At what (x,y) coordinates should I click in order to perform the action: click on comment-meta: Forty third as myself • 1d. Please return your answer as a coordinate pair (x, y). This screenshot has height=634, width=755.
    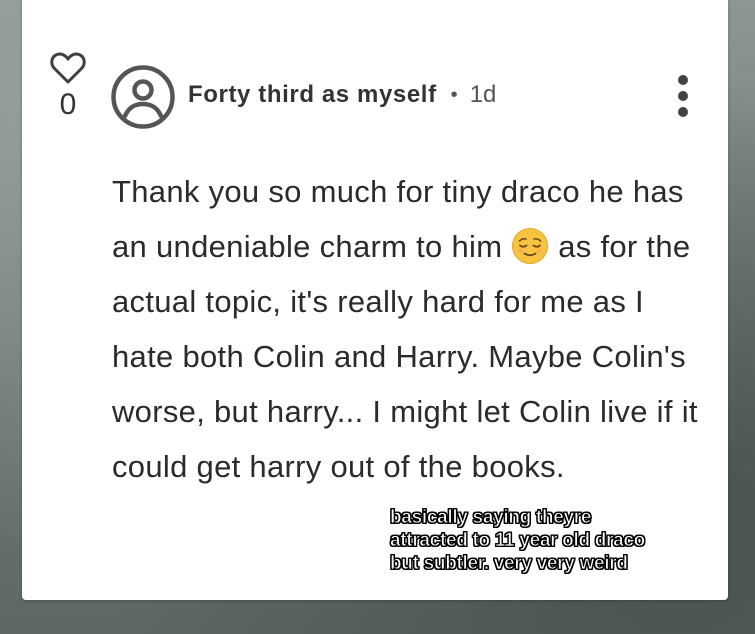
    Looking at the image, I should click on (342, 95).